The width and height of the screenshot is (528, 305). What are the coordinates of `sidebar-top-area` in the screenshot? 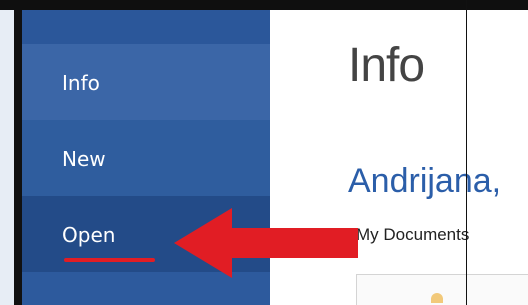 It's located at (146, 28).